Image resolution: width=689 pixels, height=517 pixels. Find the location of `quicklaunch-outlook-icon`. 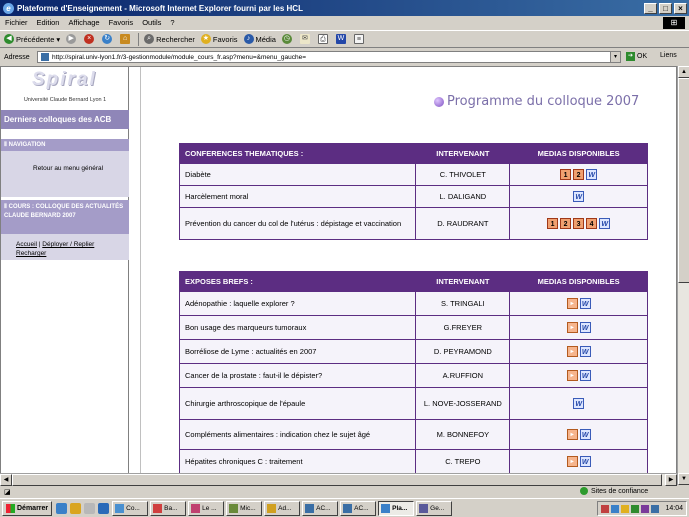

quicklaunch-outlook-icon is located at coordinates (76, 508).